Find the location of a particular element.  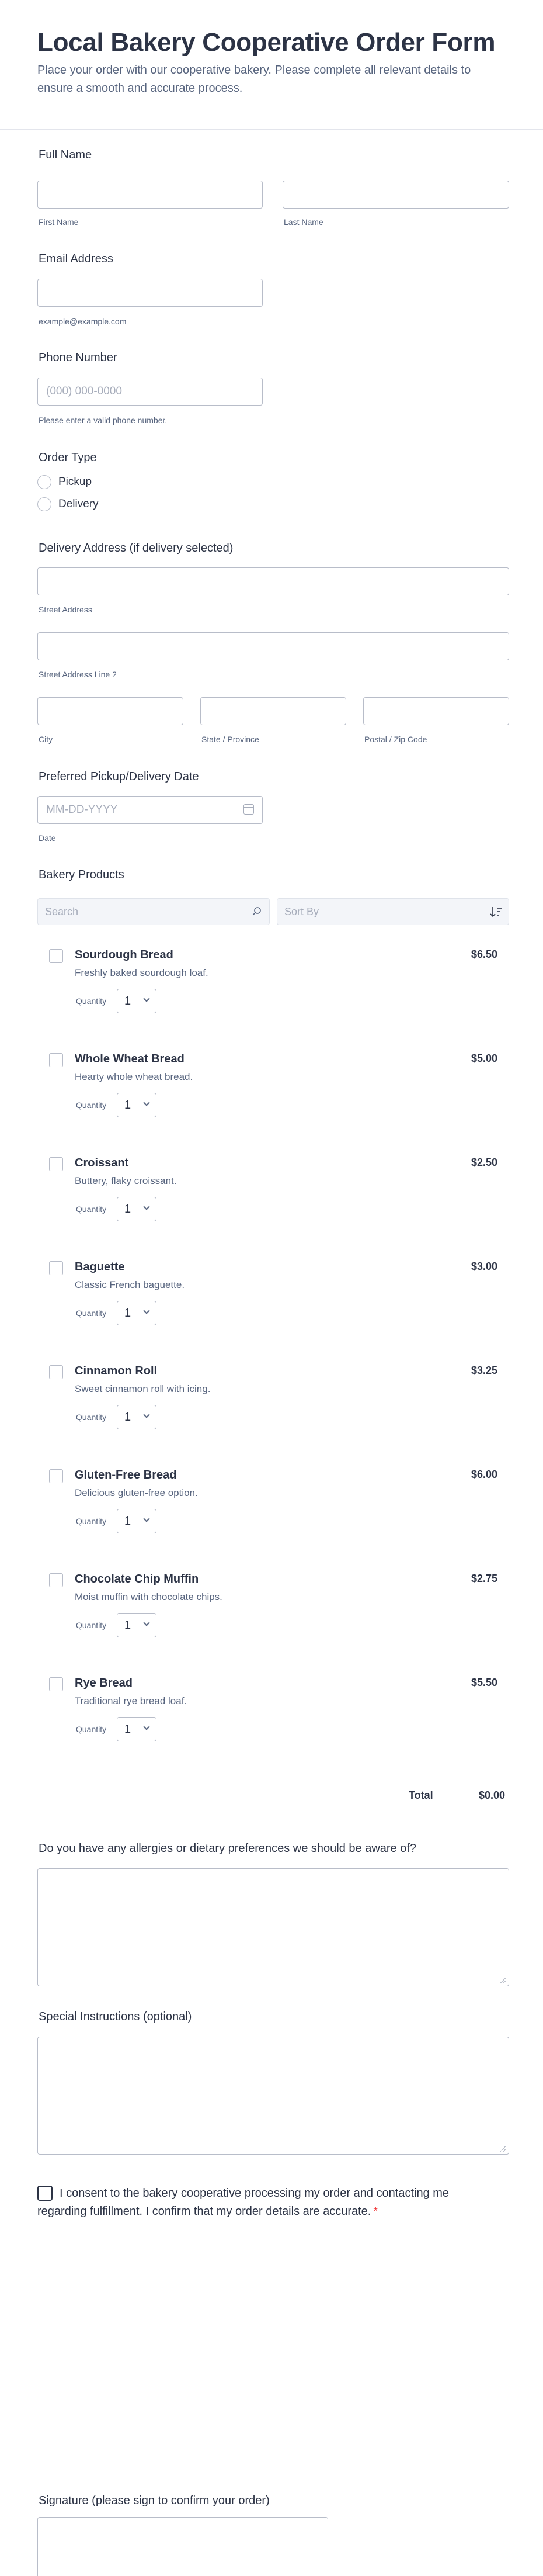

radio-delivery is located at coordinates (44, 504).